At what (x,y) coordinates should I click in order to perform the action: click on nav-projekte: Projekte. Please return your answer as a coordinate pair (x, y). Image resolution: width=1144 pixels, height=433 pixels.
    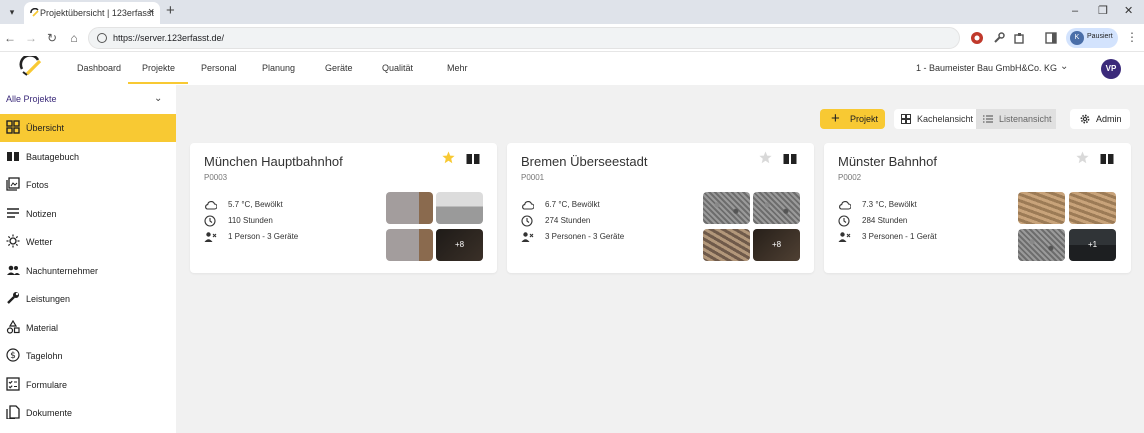
    Looking at the image, I should click on (158, 68).